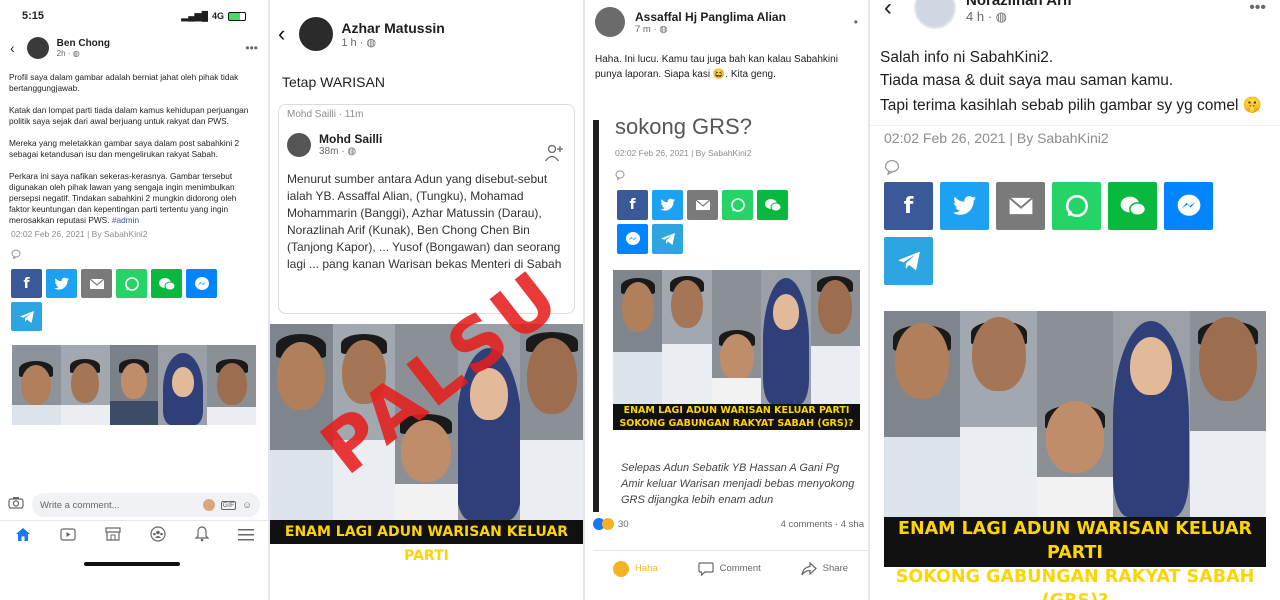  What do you see at coordinates (201, 536) in the screenshot?
I see `notifications-icon` at bounding box center [201, 536].